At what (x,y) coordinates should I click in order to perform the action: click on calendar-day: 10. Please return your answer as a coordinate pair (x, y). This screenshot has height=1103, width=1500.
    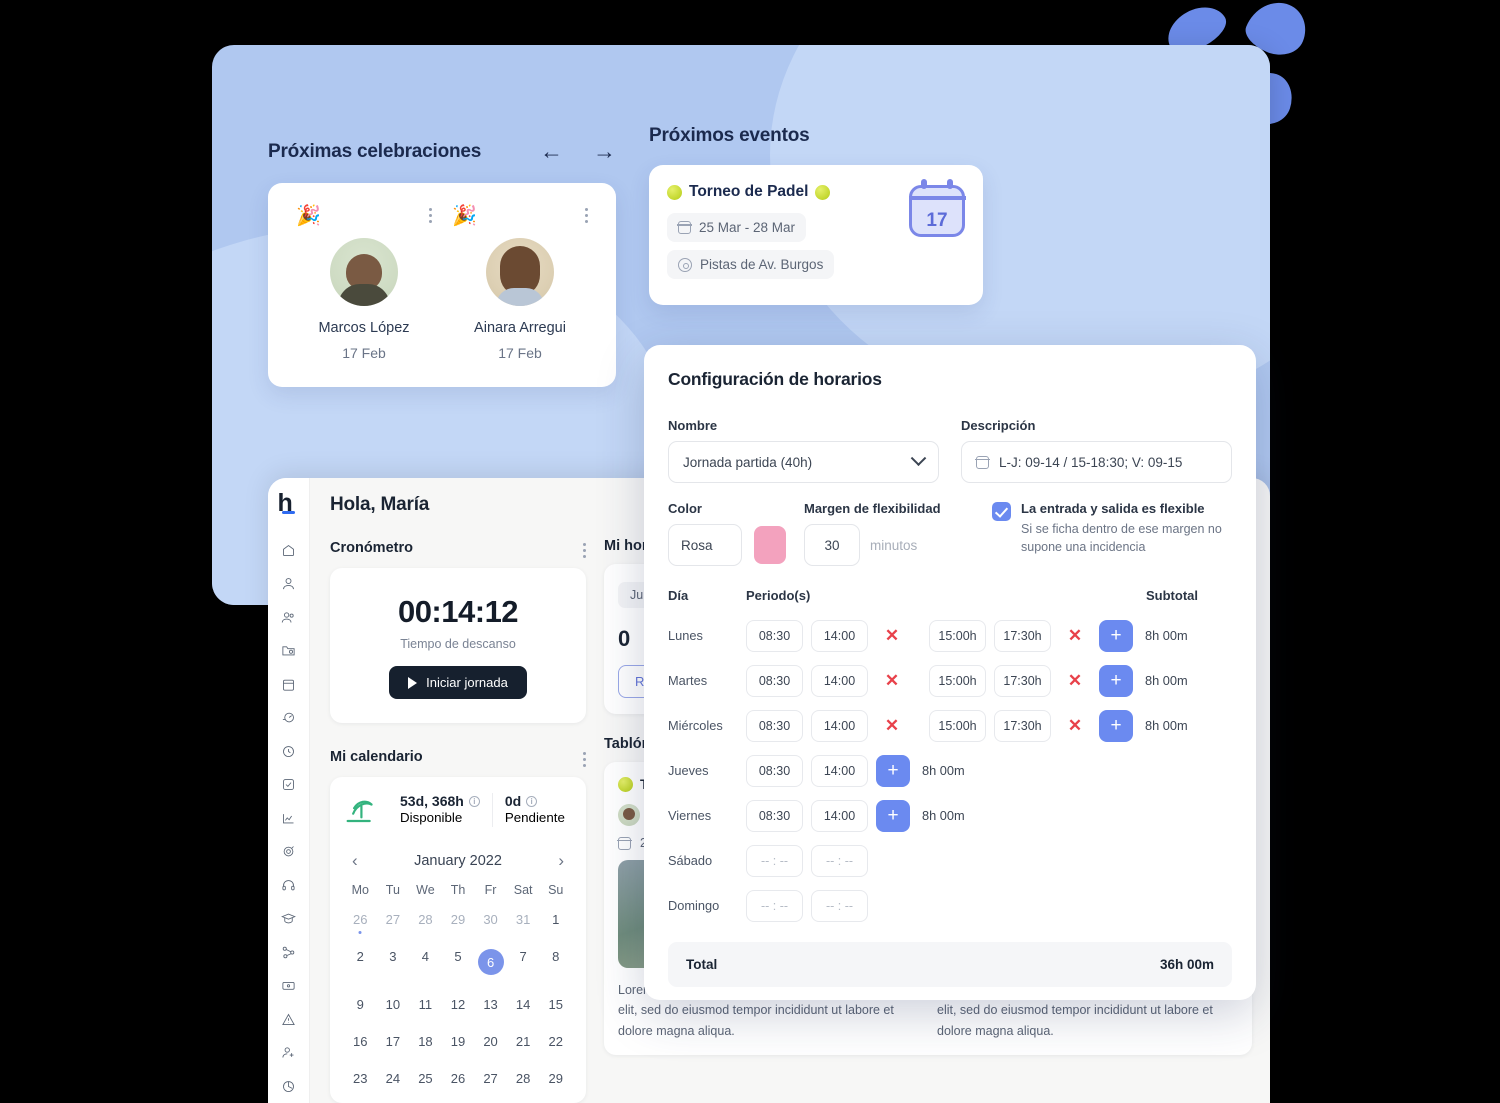
    Looking at the image, I should click on (393, 1004).